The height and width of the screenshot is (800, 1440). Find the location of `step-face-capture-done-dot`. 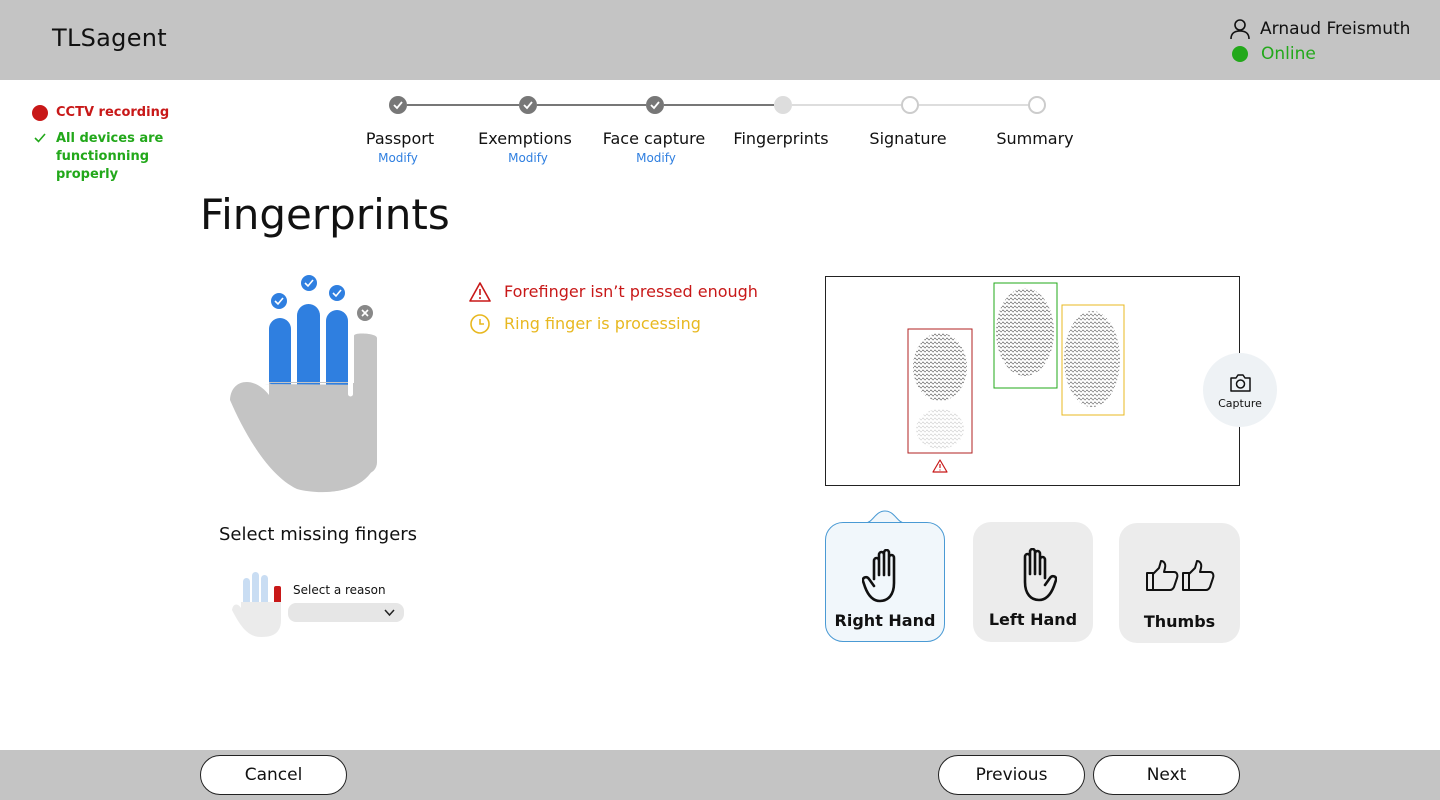

step-face-capture-done-dot is located at coordinates (655, 105).